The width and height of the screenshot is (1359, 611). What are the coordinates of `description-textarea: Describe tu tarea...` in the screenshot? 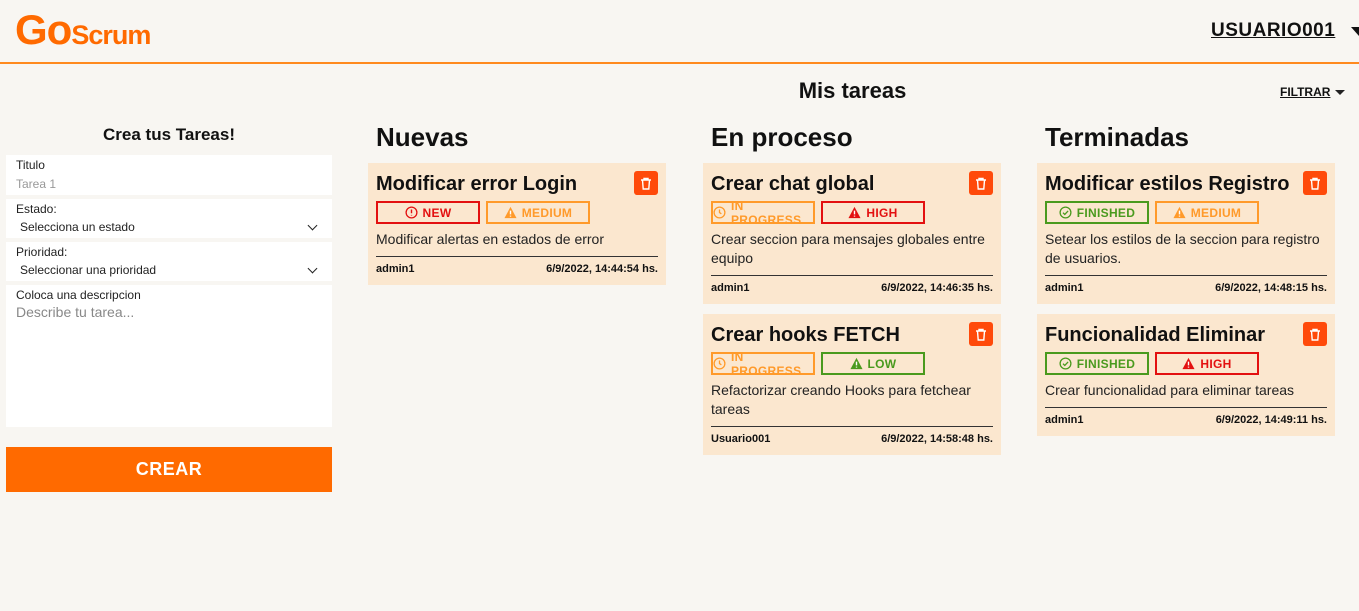 It's located at (169, 312).